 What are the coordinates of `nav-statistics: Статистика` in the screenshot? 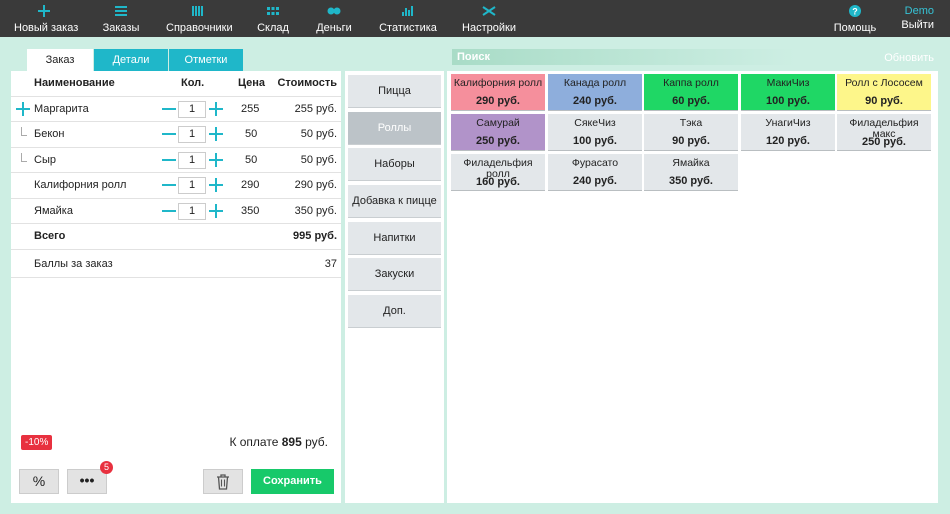 It's located at (408, 18).